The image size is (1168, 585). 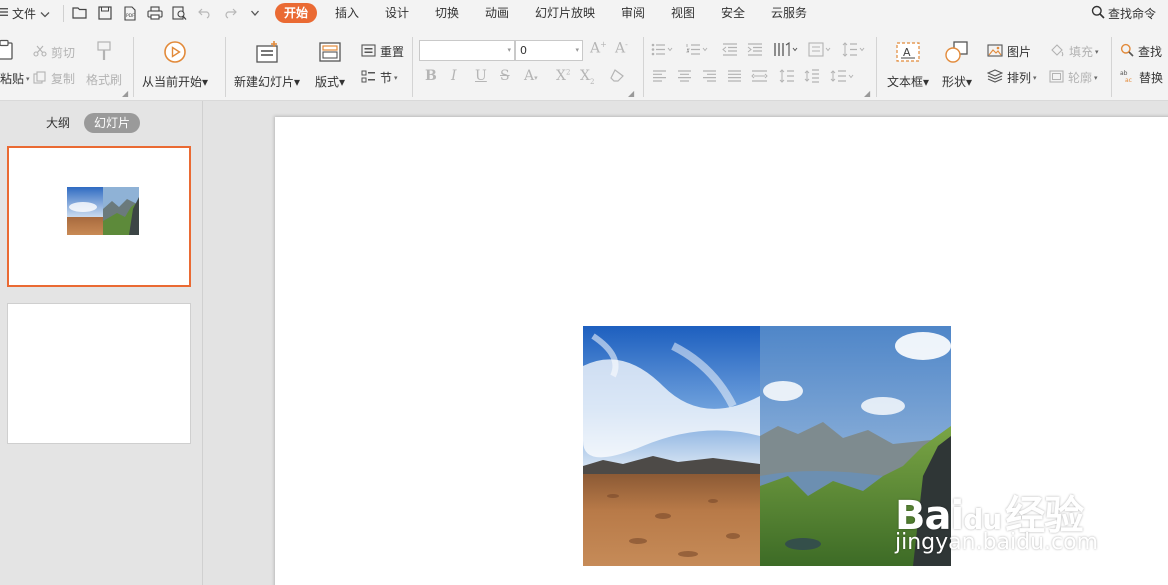 What do you see at coordinates (481, 76) in the screenshot?
I see `underline-icon: U` at bounding box center [481, 76].